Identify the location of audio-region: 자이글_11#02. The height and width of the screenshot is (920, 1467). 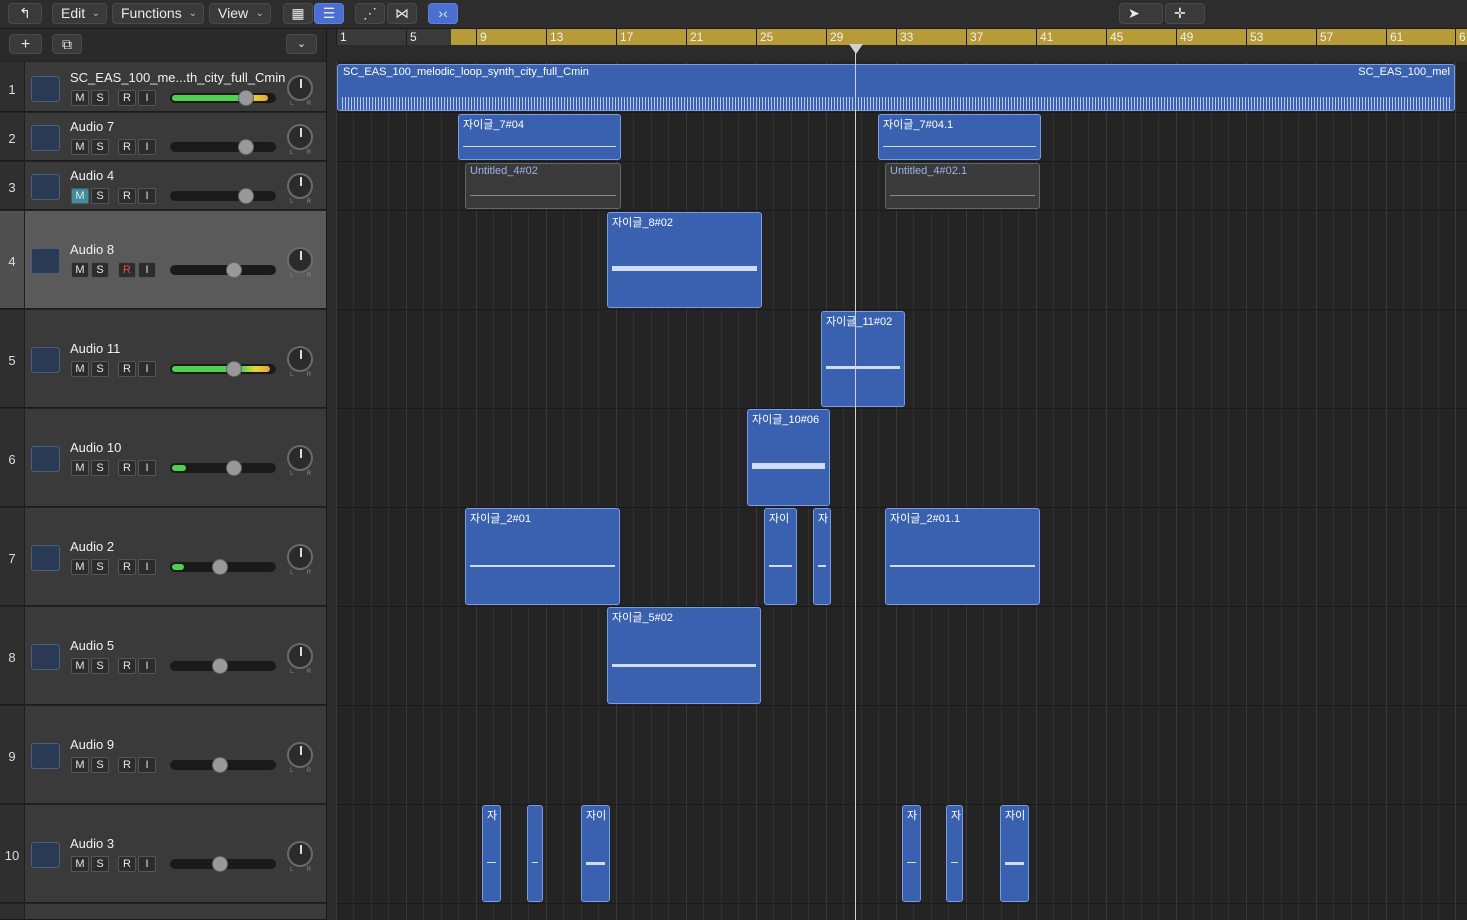
(863, 359).